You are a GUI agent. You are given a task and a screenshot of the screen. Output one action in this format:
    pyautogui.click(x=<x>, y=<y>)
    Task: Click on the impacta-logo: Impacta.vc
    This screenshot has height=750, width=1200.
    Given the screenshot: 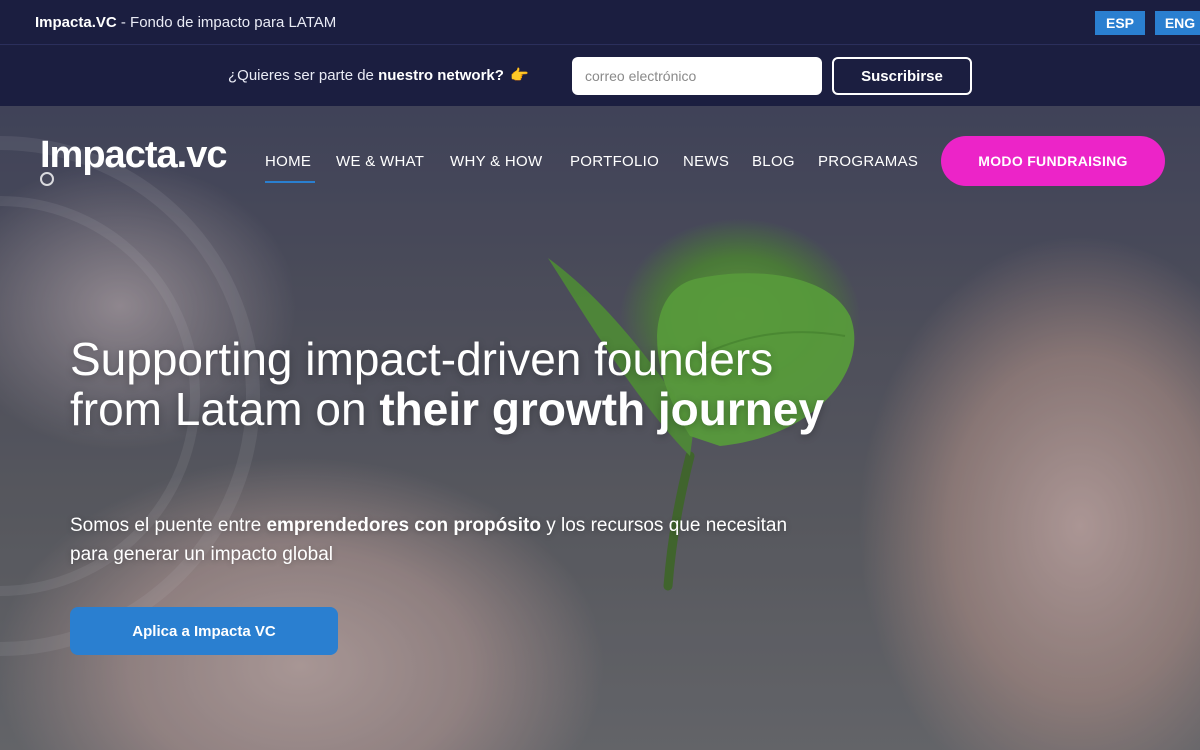 What is the action you would take?
    pyautogui.click(x=133, y=160)
    